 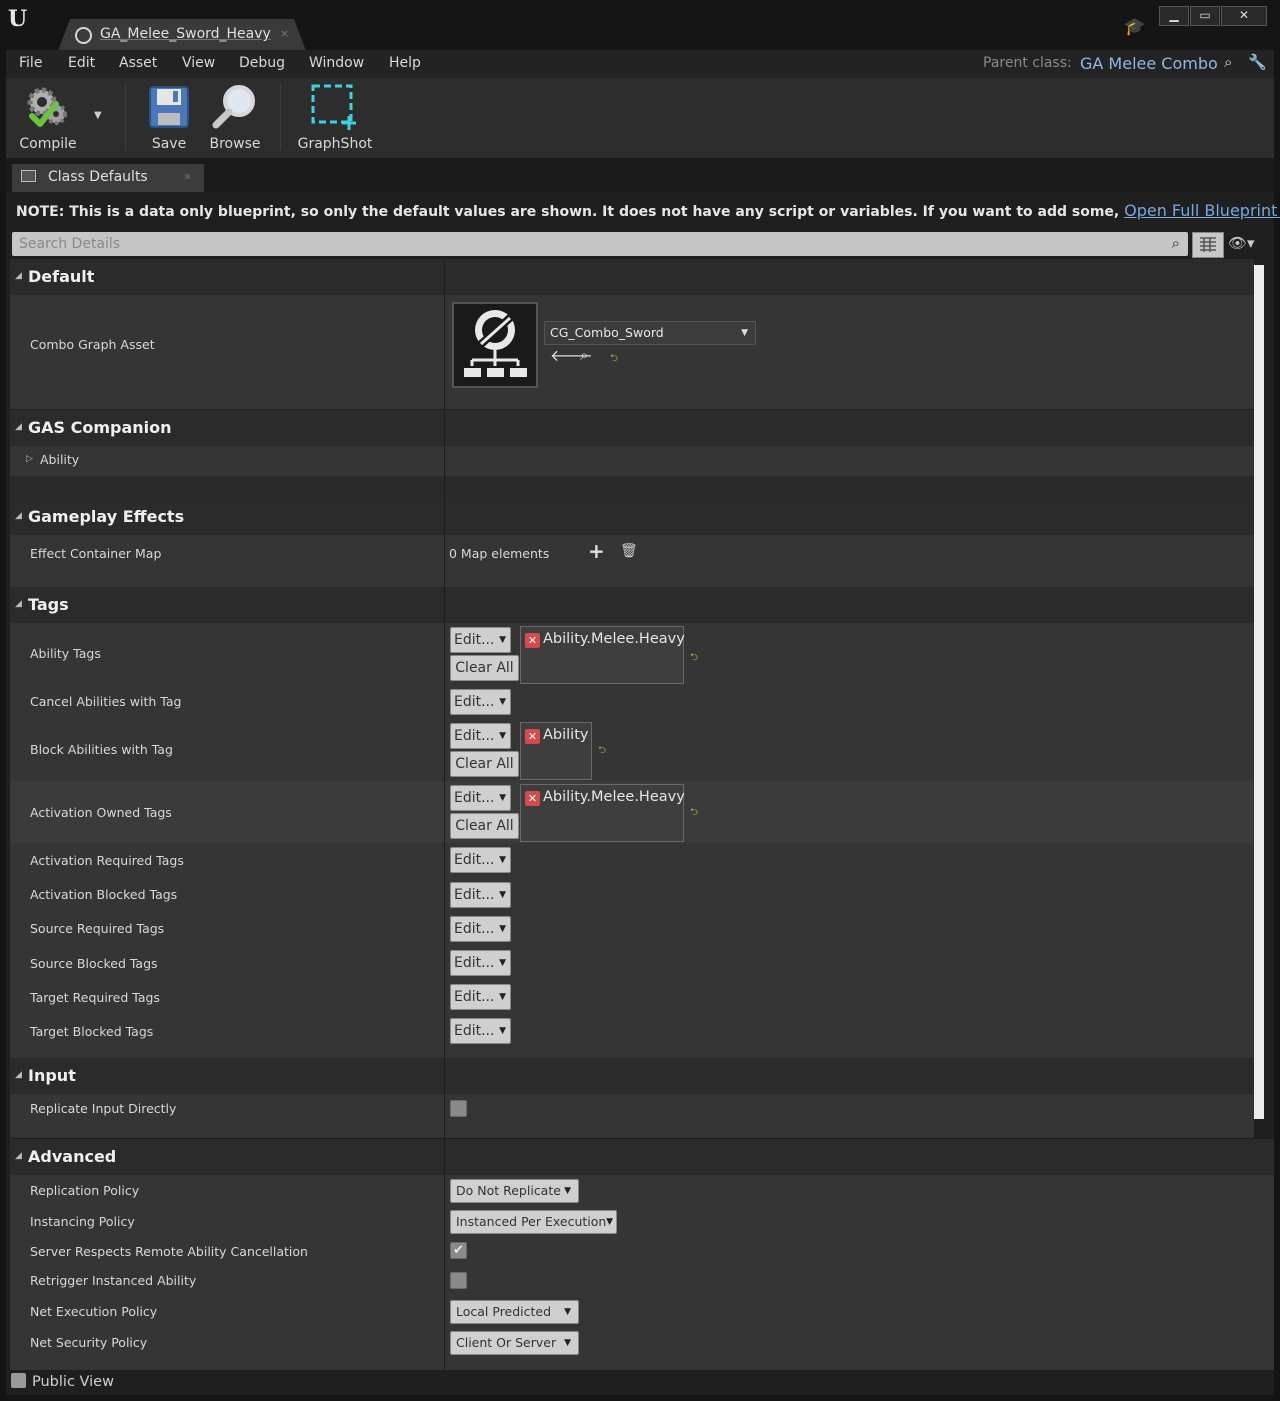 What do you see at coordinates (484, 668) in the screenshot?
I see `ability-tags-clear-all-button: Clear All` at bounding box center [484, 668].